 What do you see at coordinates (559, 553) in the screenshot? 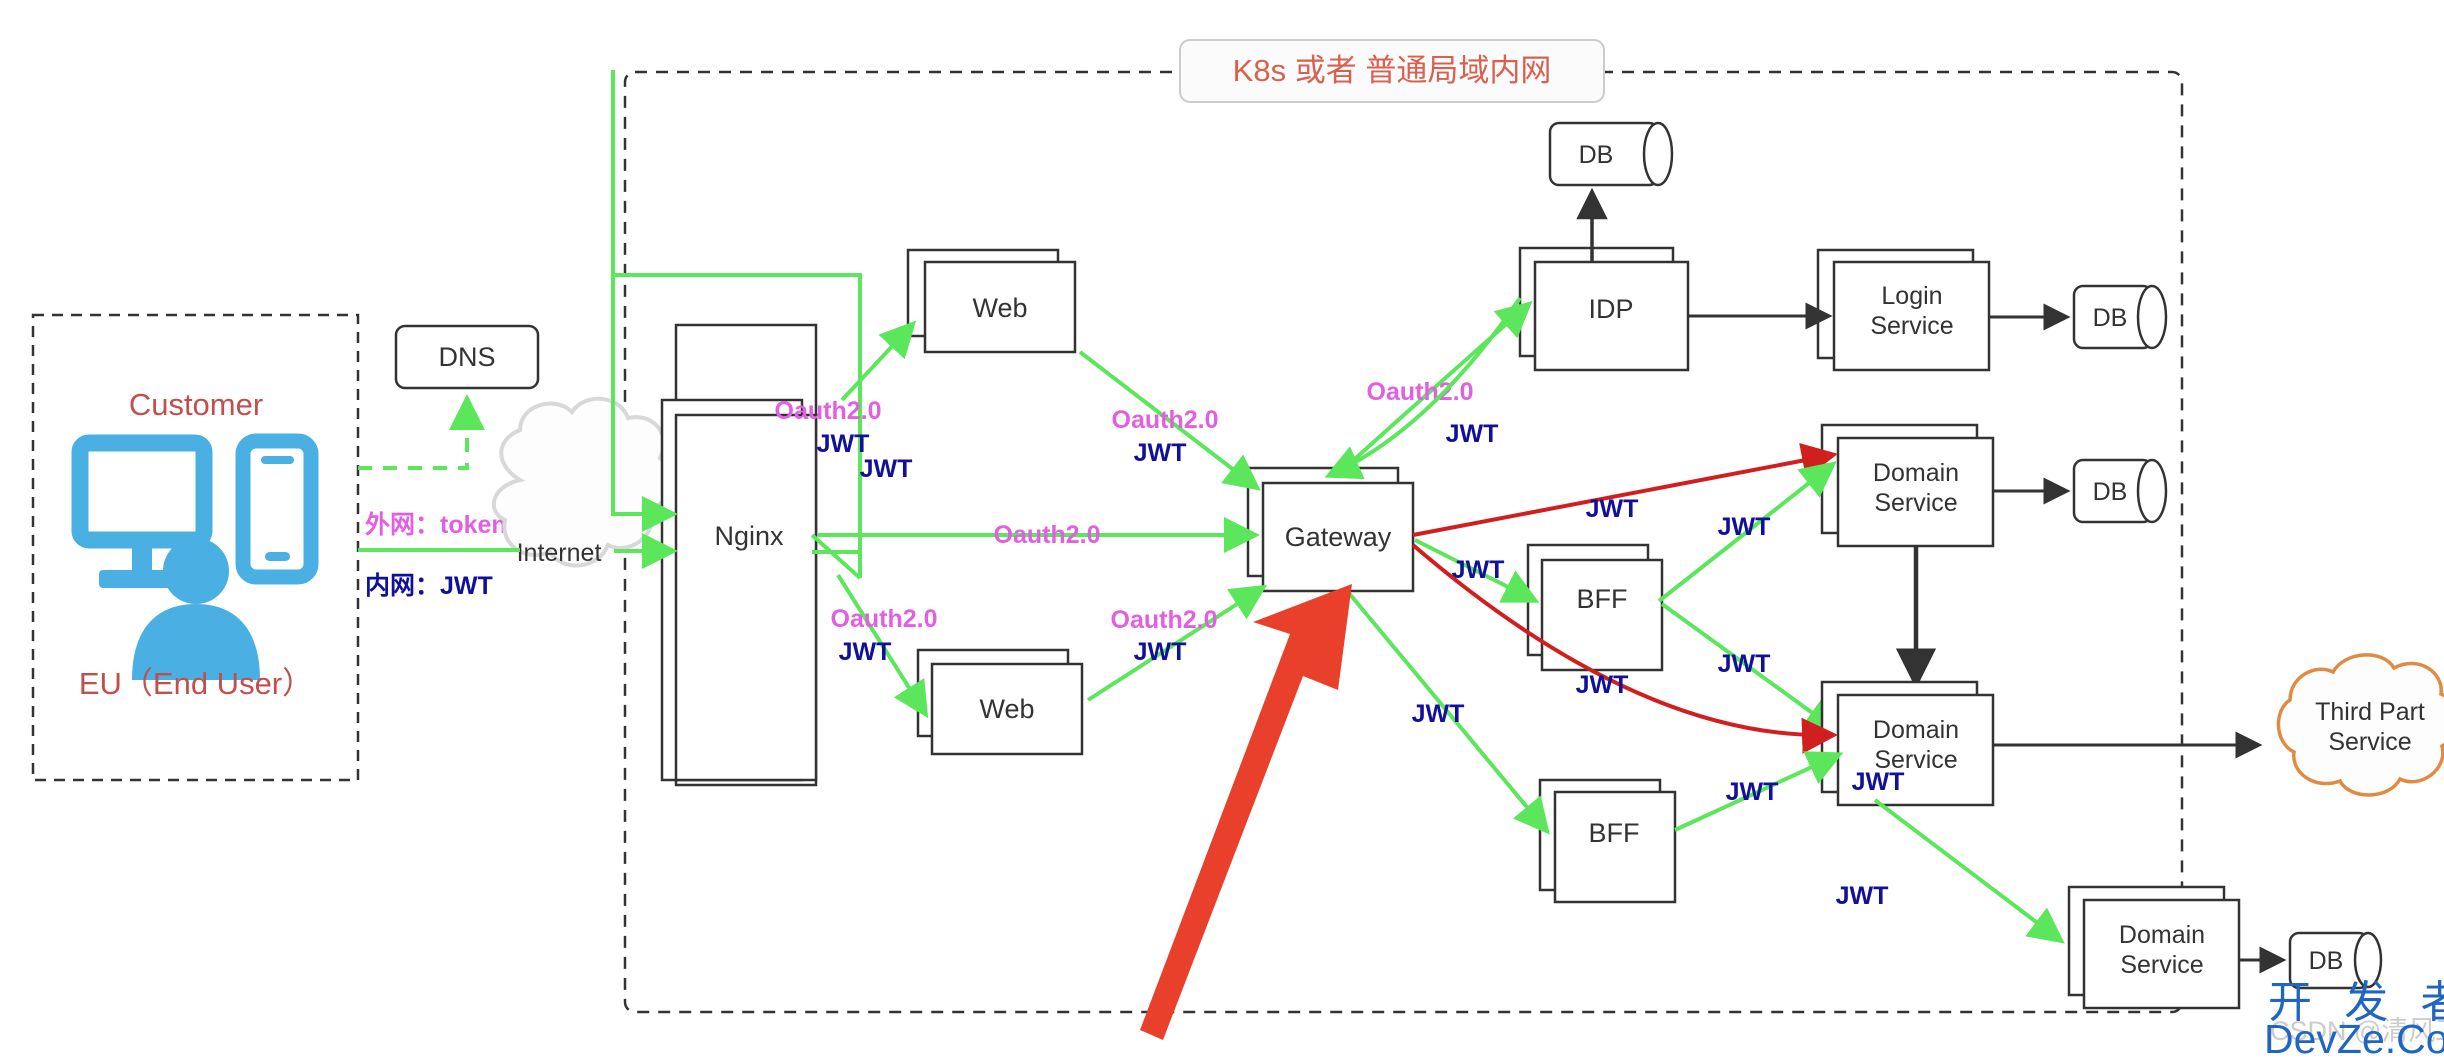
I see `internet-label: Internet` at bounding box center [559, 553].